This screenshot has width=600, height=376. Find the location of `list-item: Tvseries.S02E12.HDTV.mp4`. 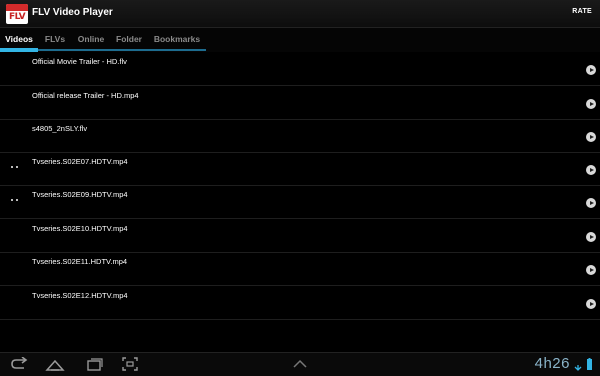

list-item: Tvseries.S02E12.HDTV.mp4 is located at coordinates (300, 303).